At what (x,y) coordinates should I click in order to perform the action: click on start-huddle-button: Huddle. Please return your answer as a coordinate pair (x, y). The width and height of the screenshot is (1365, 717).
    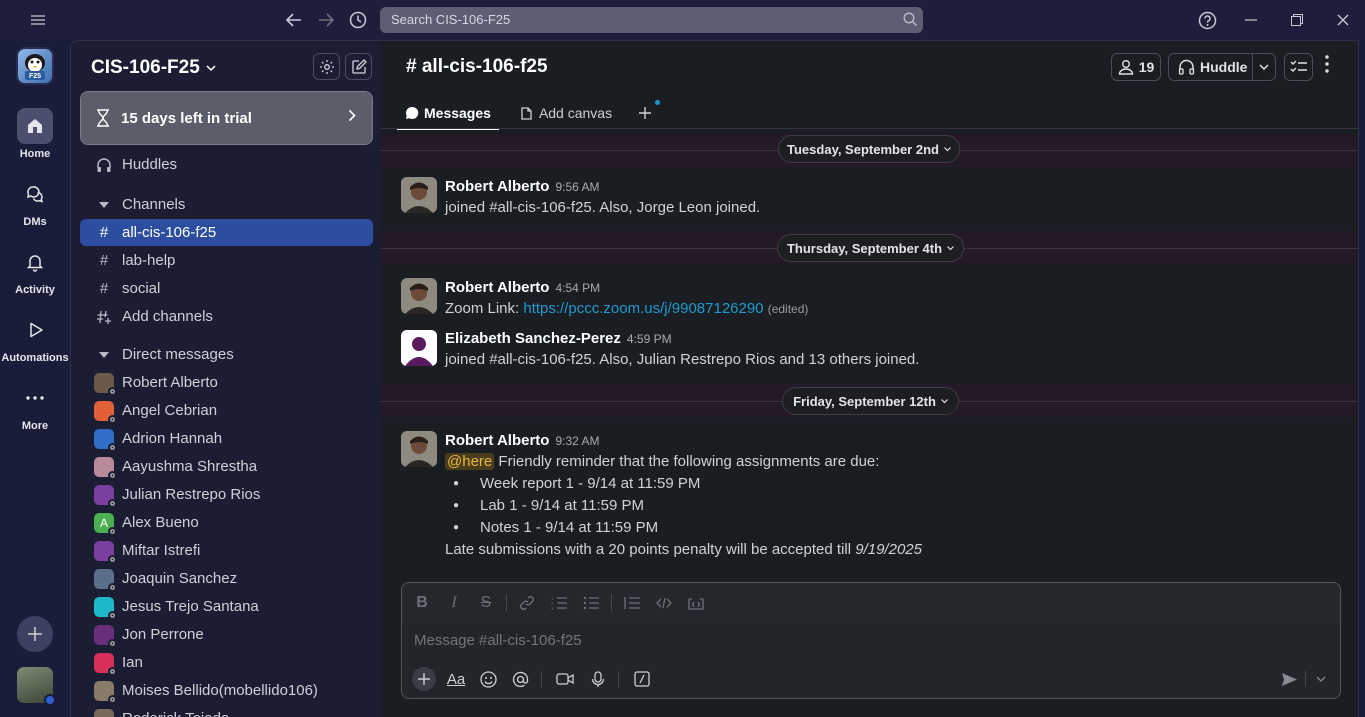
    Looking at the image, I should click on (1211, 67).